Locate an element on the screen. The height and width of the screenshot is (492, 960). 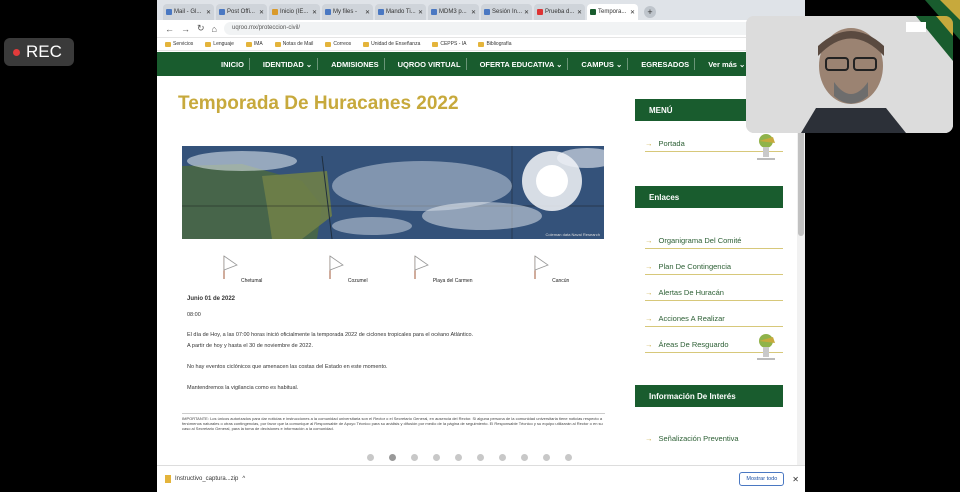
nav-uqroo-virtual: UQROO VIRTUAL is located at coordinates (429, 64).